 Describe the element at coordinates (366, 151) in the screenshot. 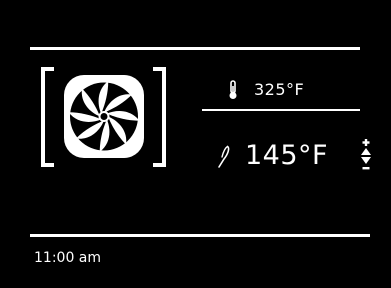

I see `chevron-up-icon` at that location.